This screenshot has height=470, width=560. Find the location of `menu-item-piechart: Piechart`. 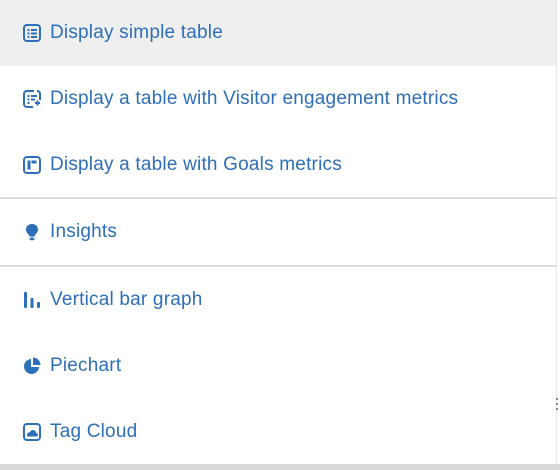

menu-item-piechart: Piechart is located at coordinates (278, 366).